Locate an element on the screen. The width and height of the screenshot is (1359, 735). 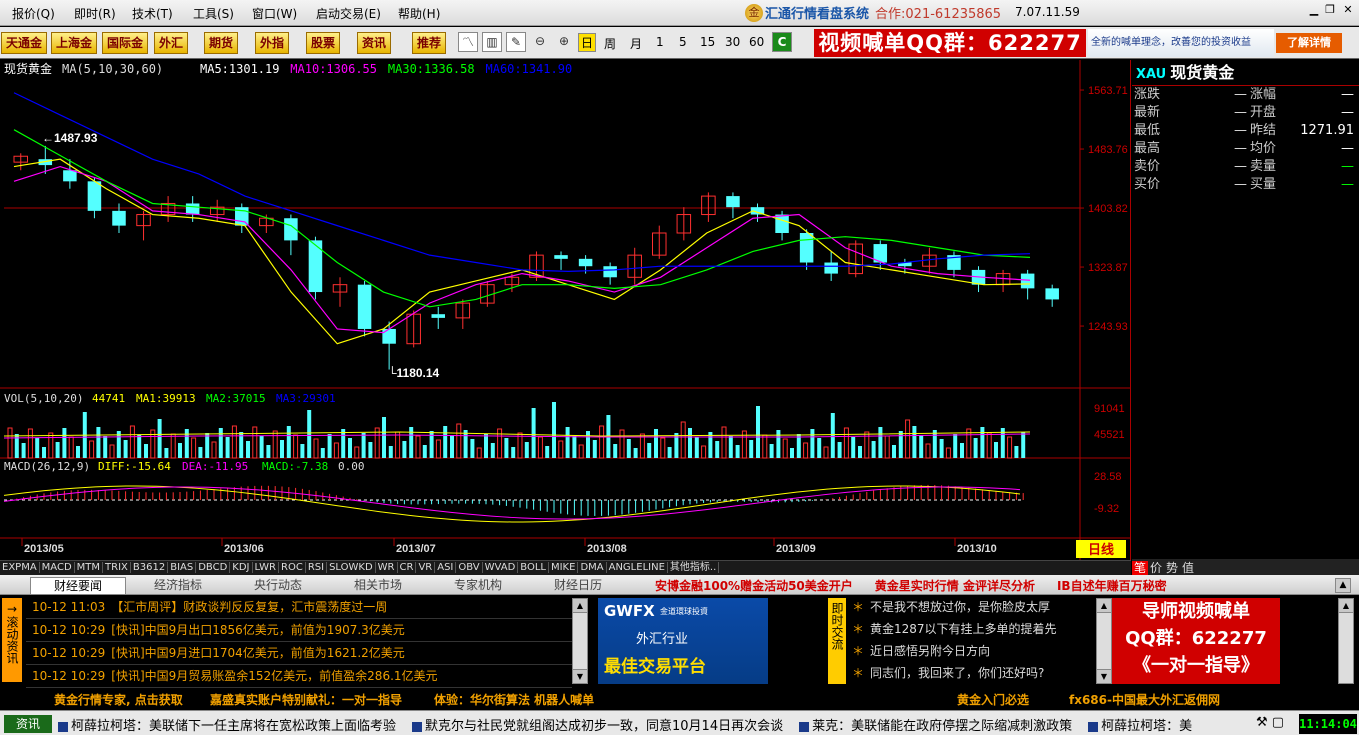
ticker-logo: 资讯 is located at coordinates (28, 724).